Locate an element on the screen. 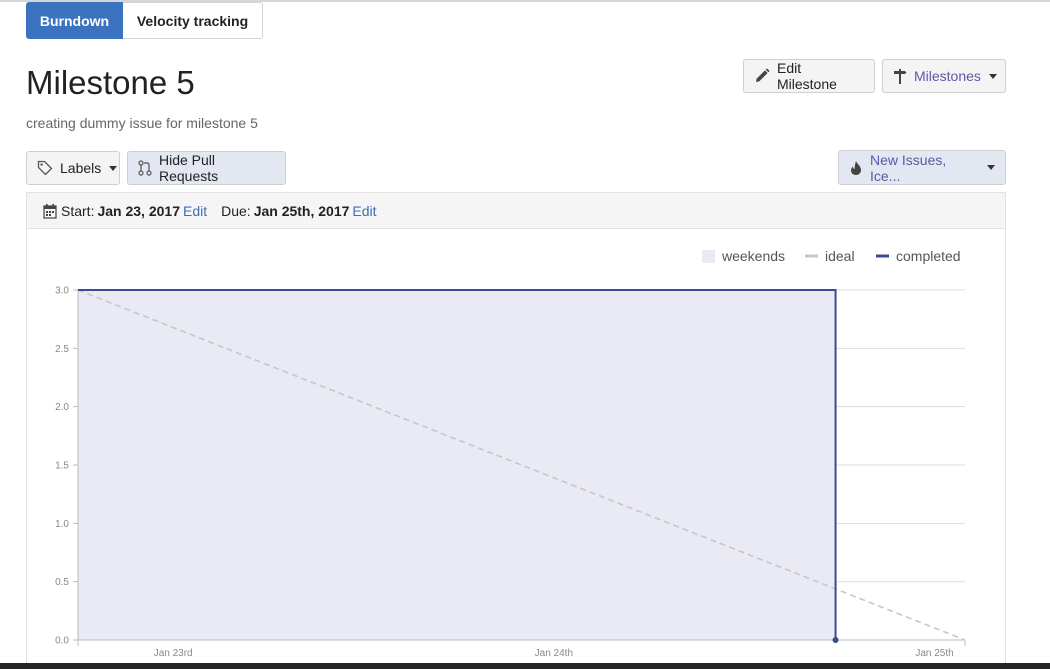 This screenshot has height=669, width=1050. edit-milestone-label: Edit Milestone is located at coordinates (807, 76).